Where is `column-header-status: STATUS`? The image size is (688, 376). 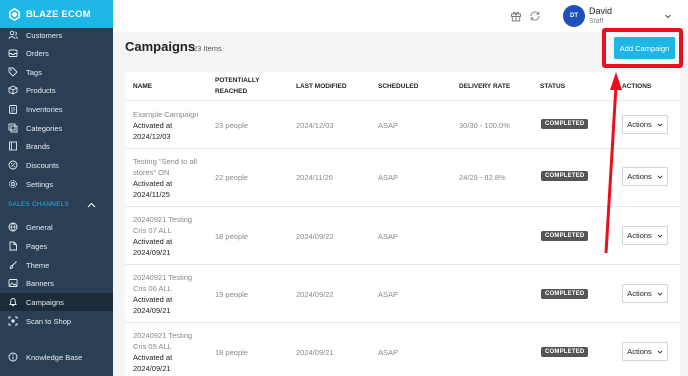 column-header-status: STATUS is located at coordinates (552, 86).